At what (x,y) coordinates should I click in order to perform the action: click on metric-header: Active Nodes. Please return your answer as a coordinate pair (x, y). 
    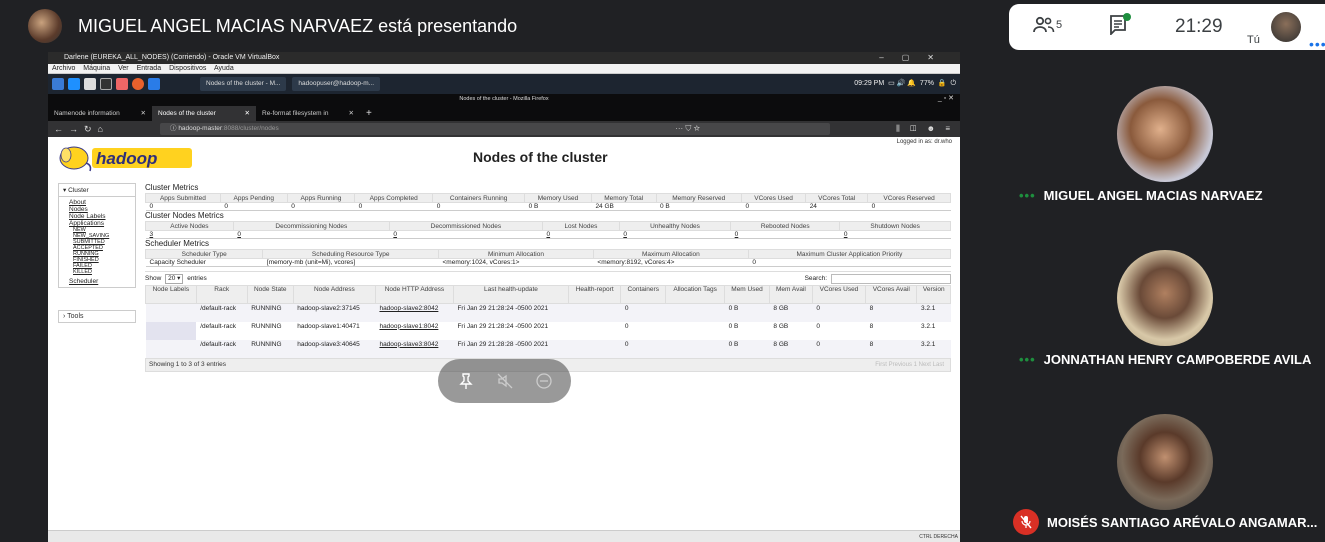
    Looking at the image, I should click on (189, 226).